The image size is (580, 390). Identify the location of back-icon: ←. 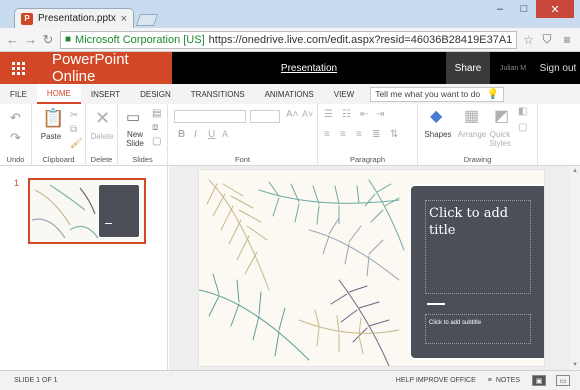
(12, 39).